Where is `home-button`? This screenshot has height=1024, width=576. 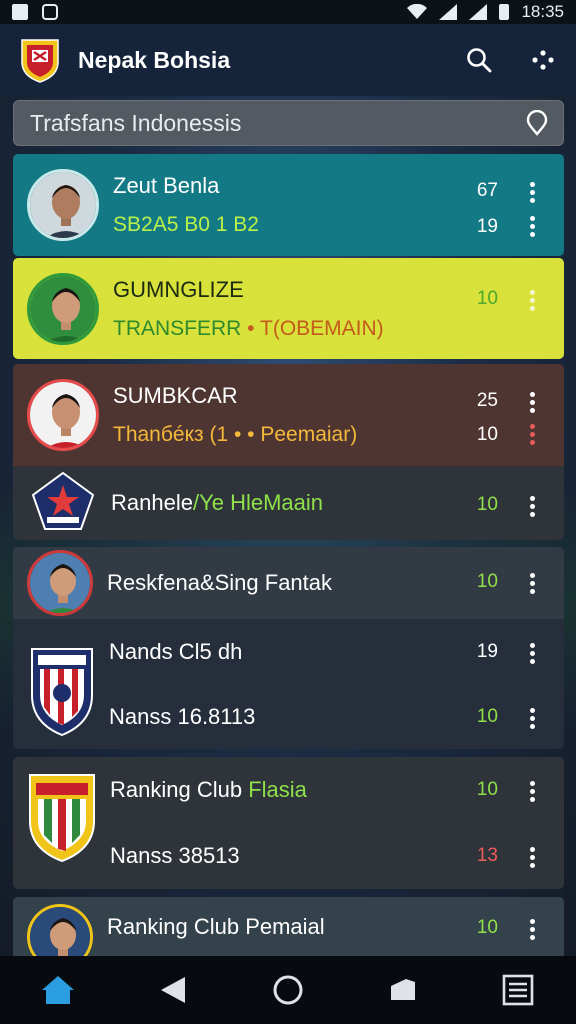
home-button is located at coordinates (58, 990).